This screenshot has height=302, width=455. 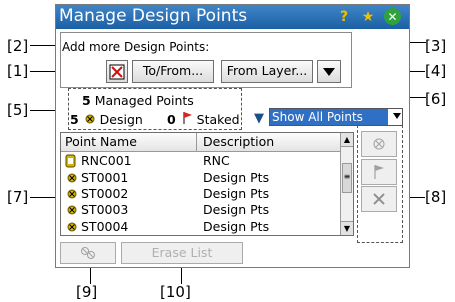 I want to click on map-view-button, so click(x=88, y=253).